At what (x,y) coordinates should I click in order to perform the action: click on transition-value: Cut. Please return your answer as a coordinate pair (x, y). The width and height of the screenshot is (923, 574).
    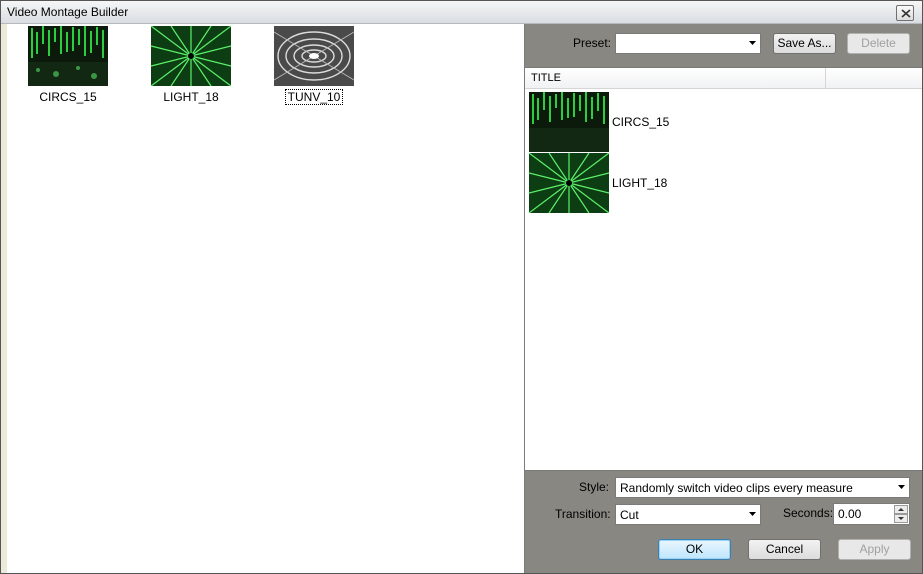
    Looking at the image, I should click on (629, 515).